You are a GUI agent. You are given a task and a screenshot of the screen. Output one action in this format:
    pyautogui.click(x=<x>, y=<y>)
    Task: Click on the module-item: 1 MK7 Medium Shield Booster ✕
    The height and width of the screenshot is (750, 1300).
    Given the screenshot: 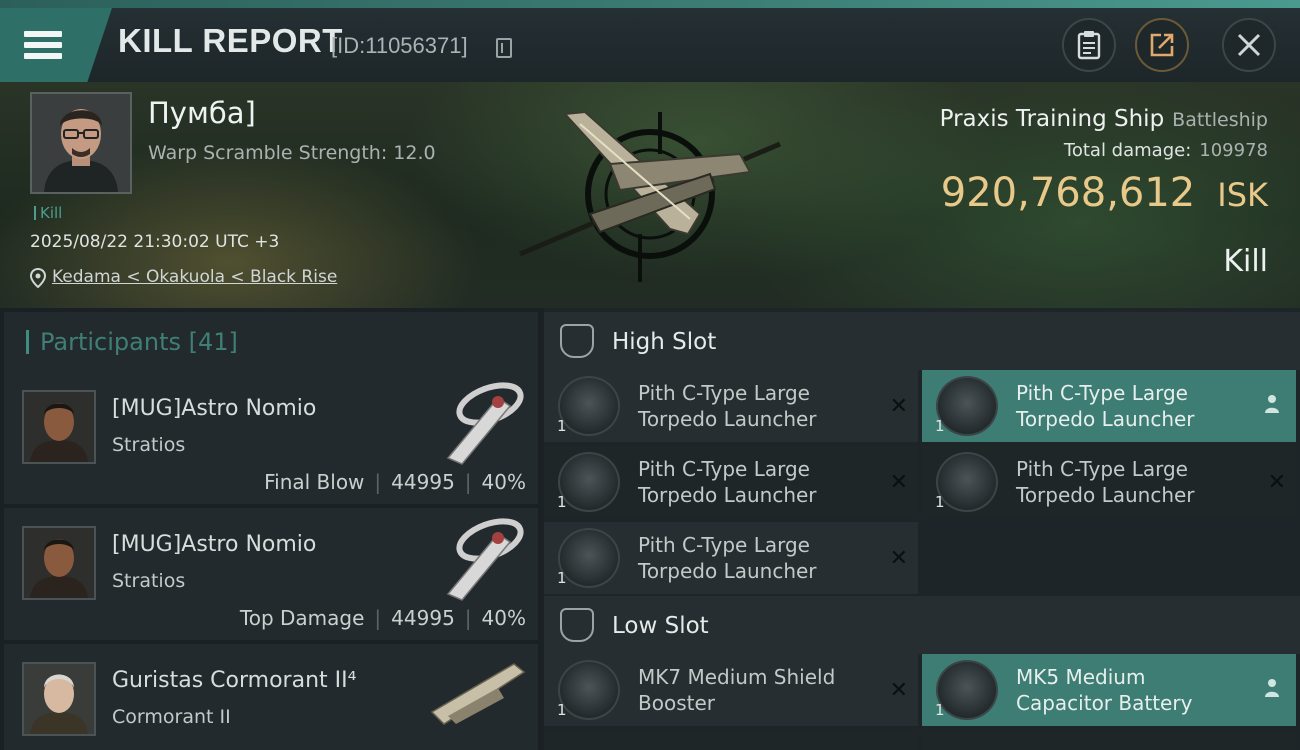 What is the action you would take?
    pyautogui.click(x=731, y=690)
    